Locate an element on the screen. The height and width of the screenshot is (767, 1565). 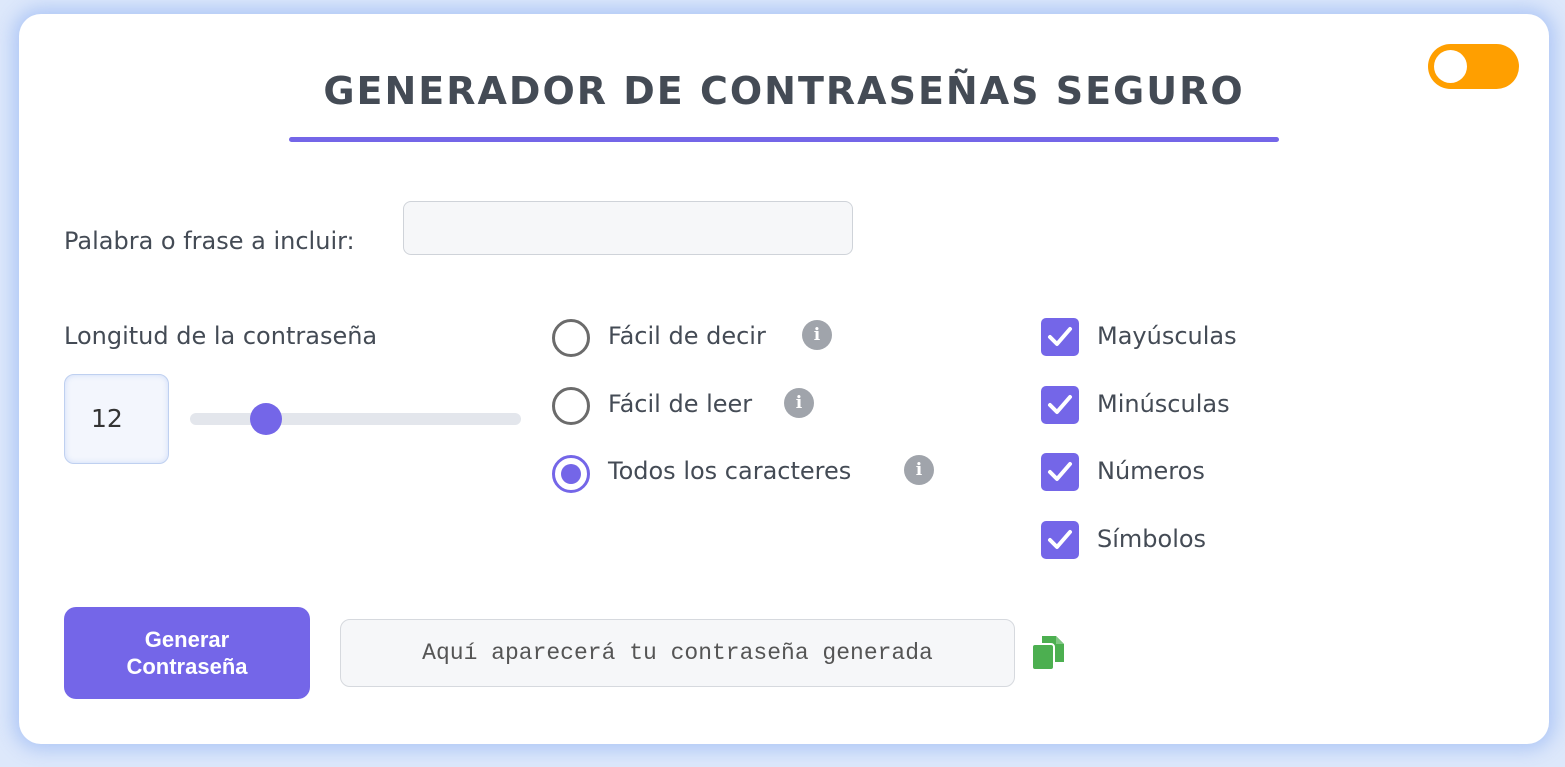
checkbox-numbers-label: Números is located at coordinates (1151, 471).